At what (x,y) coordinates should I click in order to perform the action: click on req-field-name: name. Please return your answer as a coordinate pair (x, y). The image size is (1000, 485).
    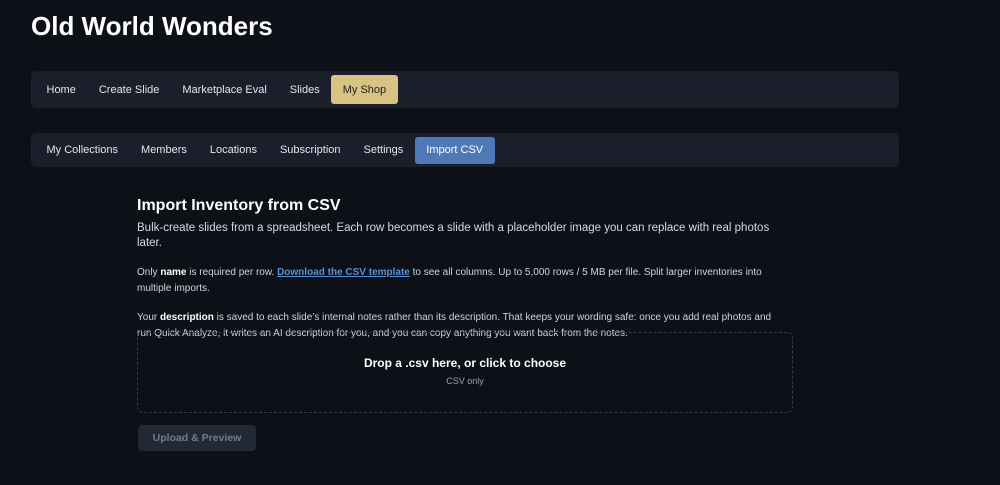
    Looking at the image, I should click on (173, 272).